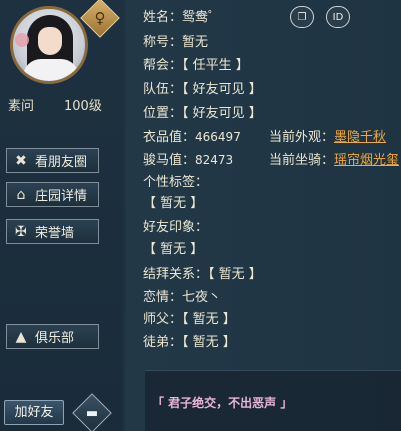  Describe the element at coordinates (176, 274) in the screenshot. I see `sworn-label: 结拜关系：` at that location.